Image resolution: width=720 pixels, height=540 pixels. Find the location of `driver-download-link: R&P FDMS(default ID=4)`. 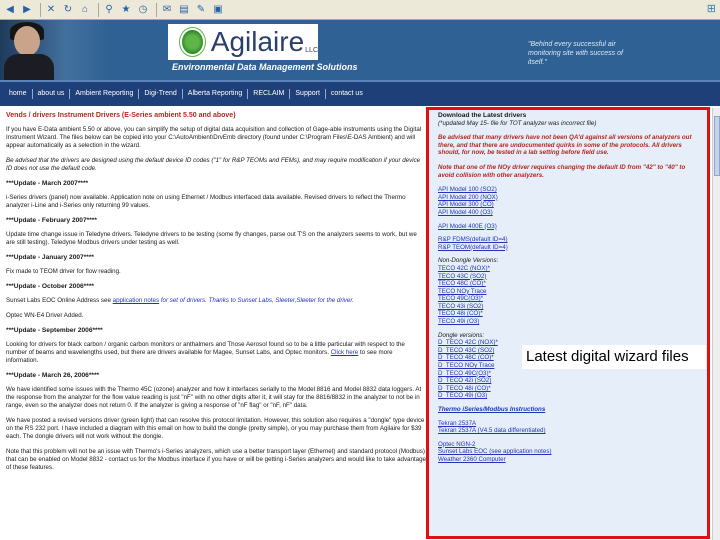

driver-download-link: R&P FDMS(default ID=4) is located at coordinates (569, 240).